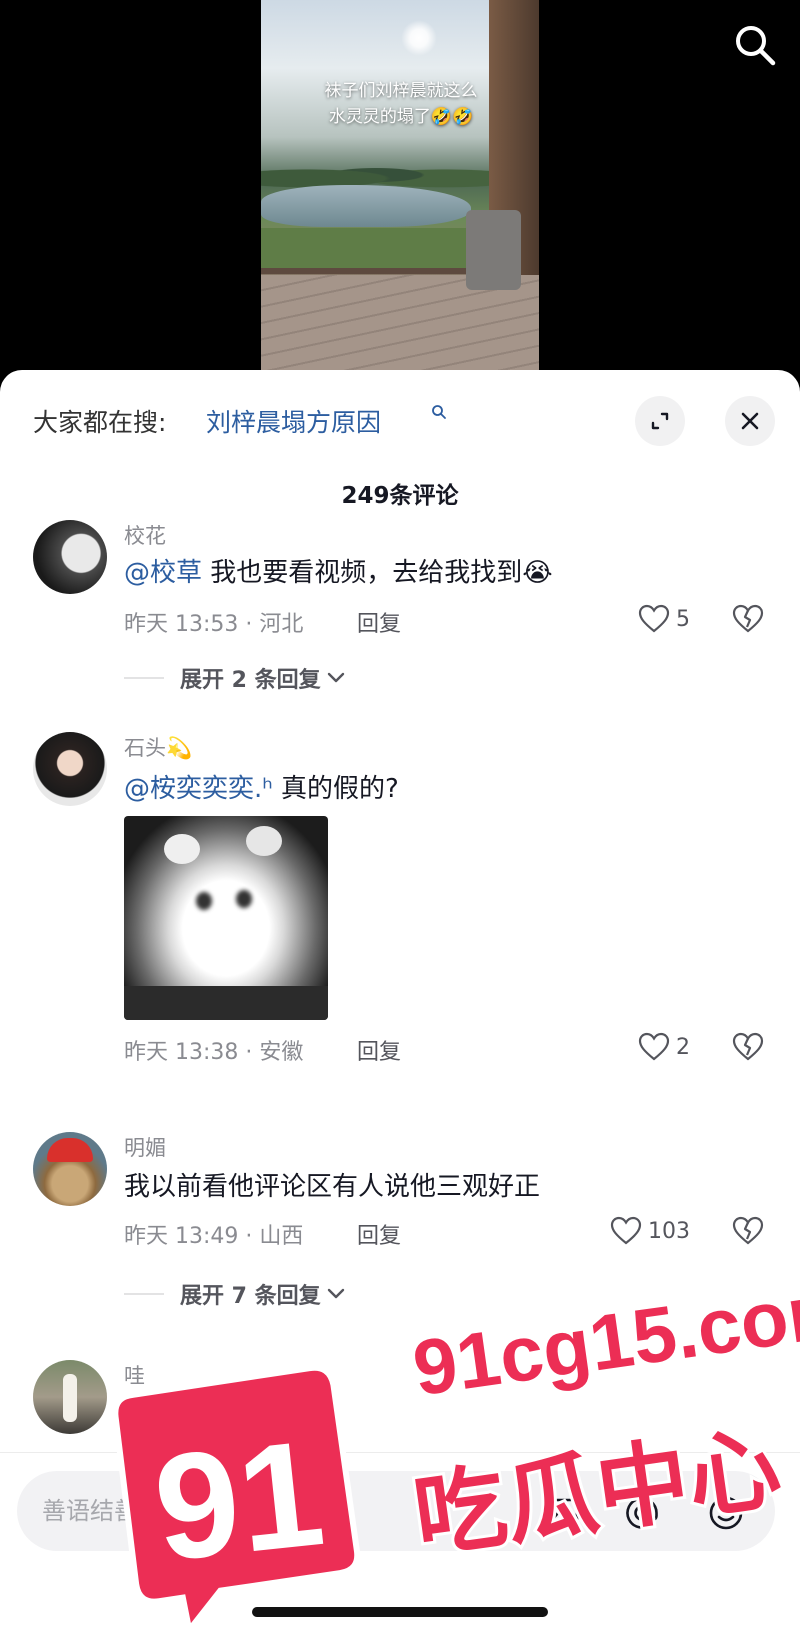 The width and height of the screenshot is (800, 1636). What do you see at coordinates (100, 422) in the screenshot?
I see `hot-search-prefix: 大家都在搜:` at bounding box center [100, 422].